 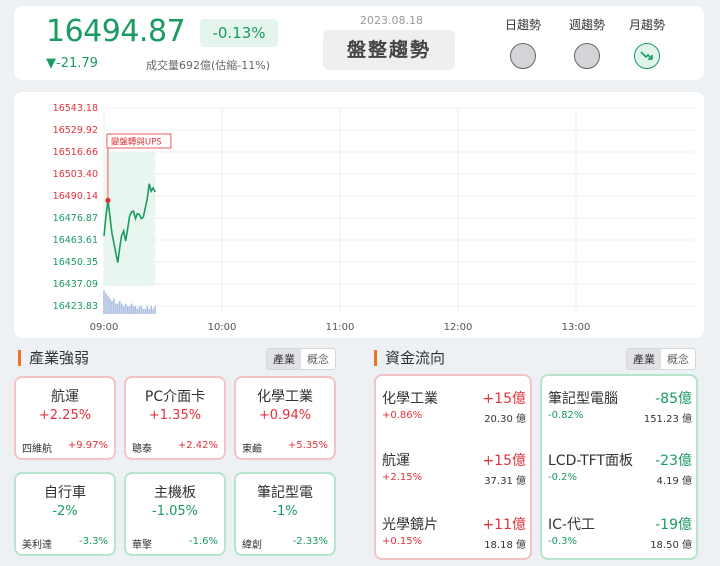 I want to click on weekly-trend: 週趨勢, so click(x=587, y=42).